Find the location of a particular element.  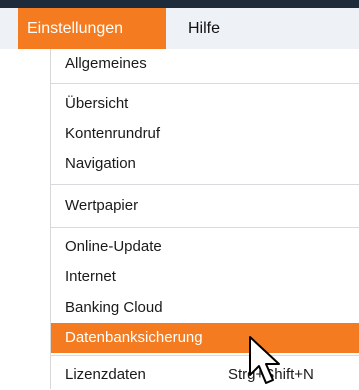

menu-hilfe: Hilfe is located at coordinates (204, 28).